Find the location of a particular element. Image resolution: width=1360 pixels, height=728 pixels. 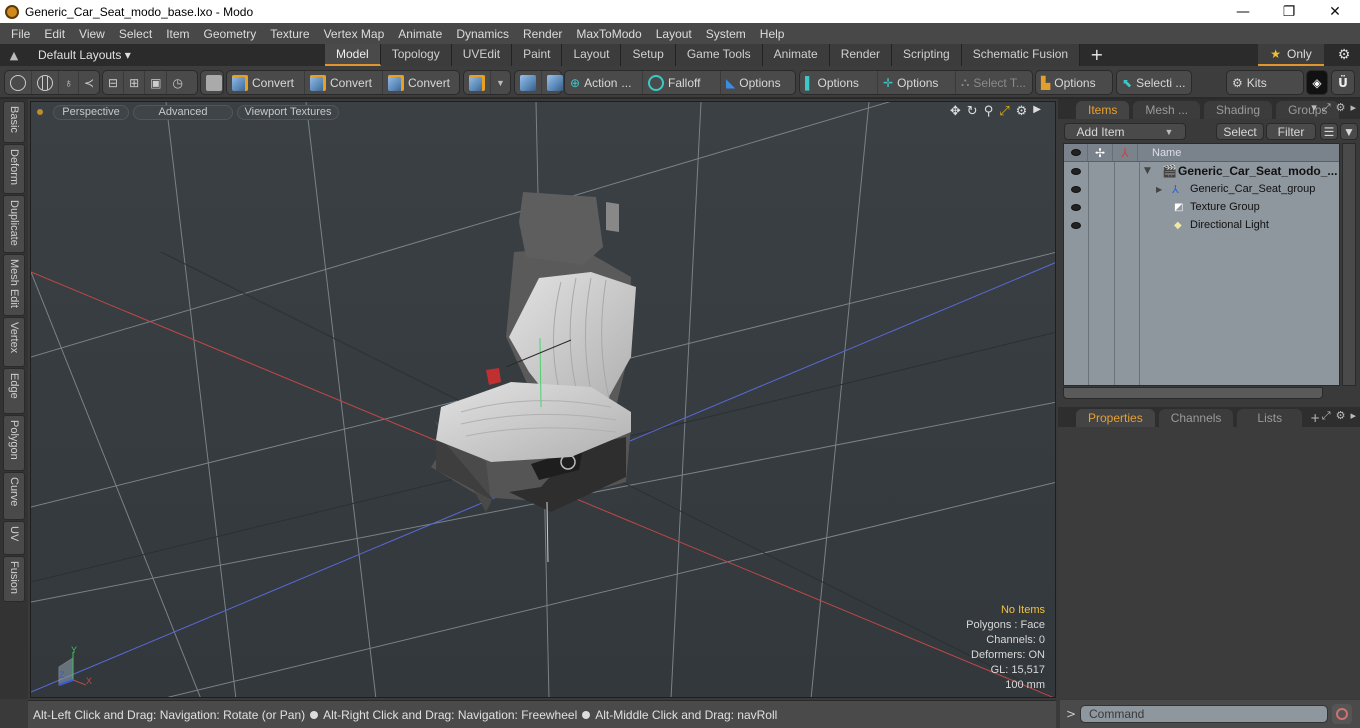

vertical-scrollbar is located at coordinates (1349, 264).